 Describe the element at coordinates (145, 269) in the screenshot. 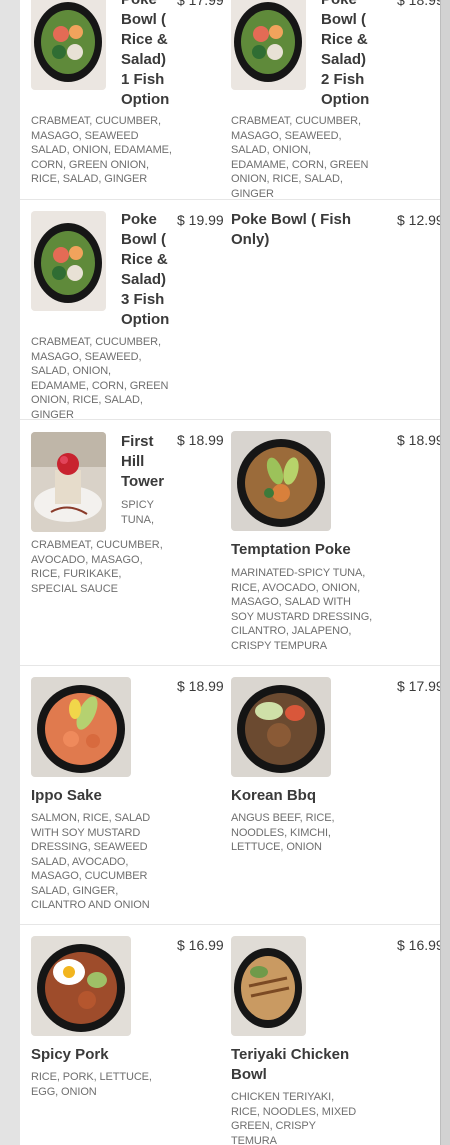

I see `item-name: Poke Bowl ( Rice & Salad) 3 Fish Option` at that location.